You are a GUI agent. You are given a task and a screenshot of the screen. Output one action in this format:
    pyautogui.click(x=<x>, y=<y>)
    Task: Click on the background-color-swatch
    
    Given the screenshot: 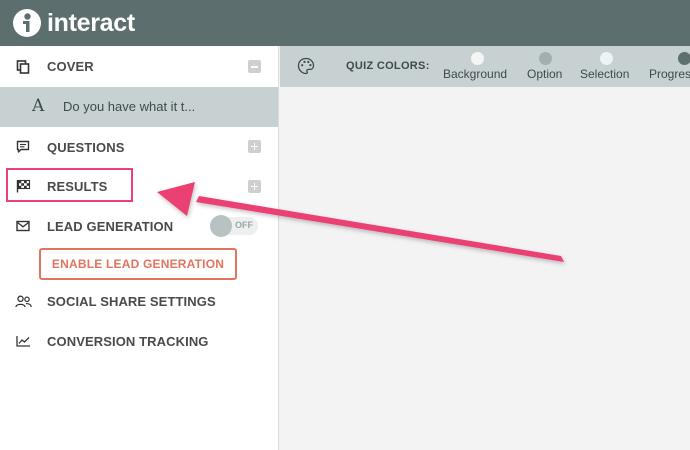 What is the action you would take?
    pyautogui.click(x=477, y=58)
    